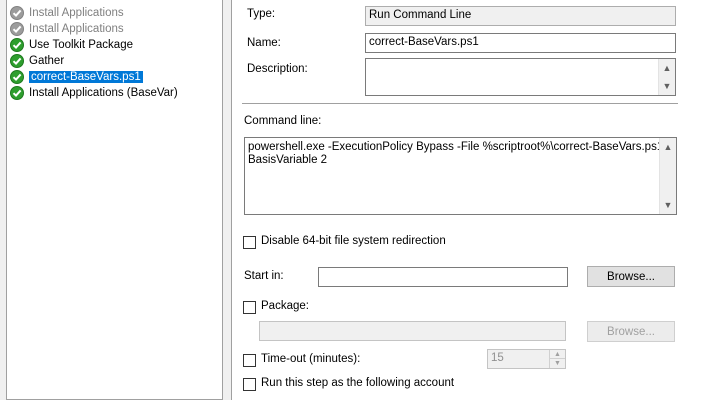 The height and width of the screenshot is (400, 711). I want to click on disable-64bit-checkbox, so click(249, 242).